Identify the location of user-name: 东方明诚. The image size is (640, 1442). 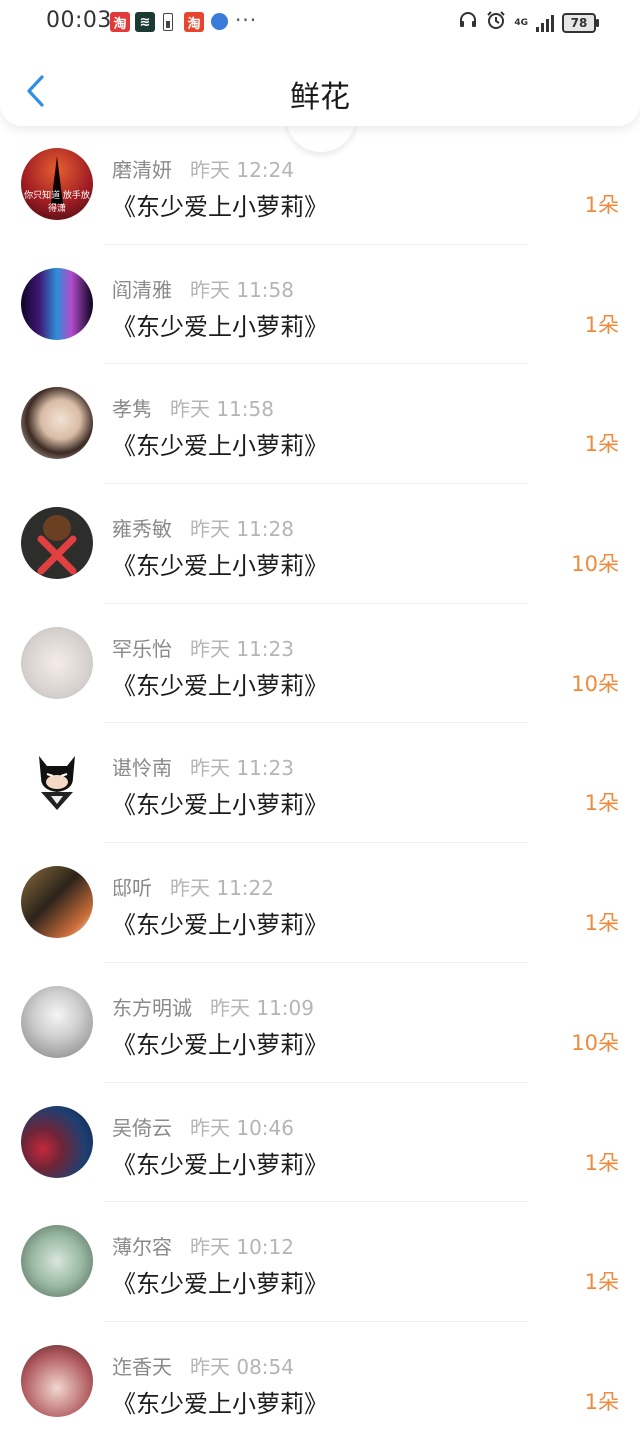
(152, 1007).